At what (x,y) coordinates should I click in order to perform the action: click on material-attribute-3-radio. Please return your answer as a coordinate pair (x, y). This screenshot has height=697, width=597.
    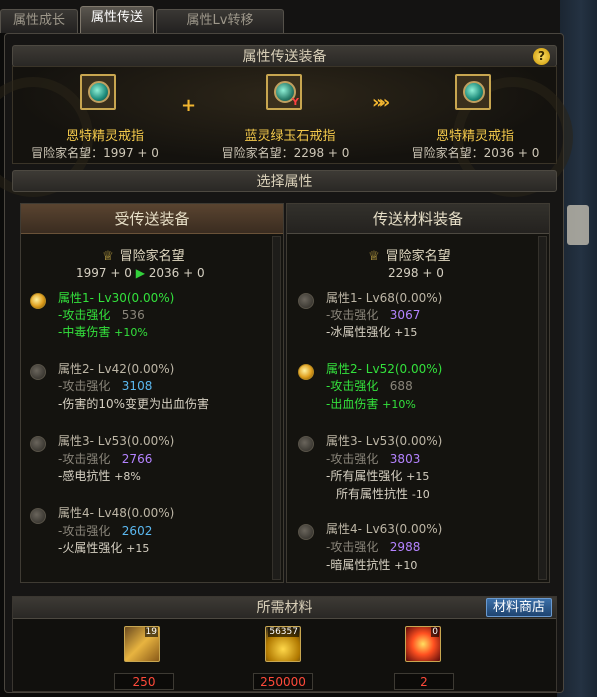
    Looking at the image, I should click on (306, 444).